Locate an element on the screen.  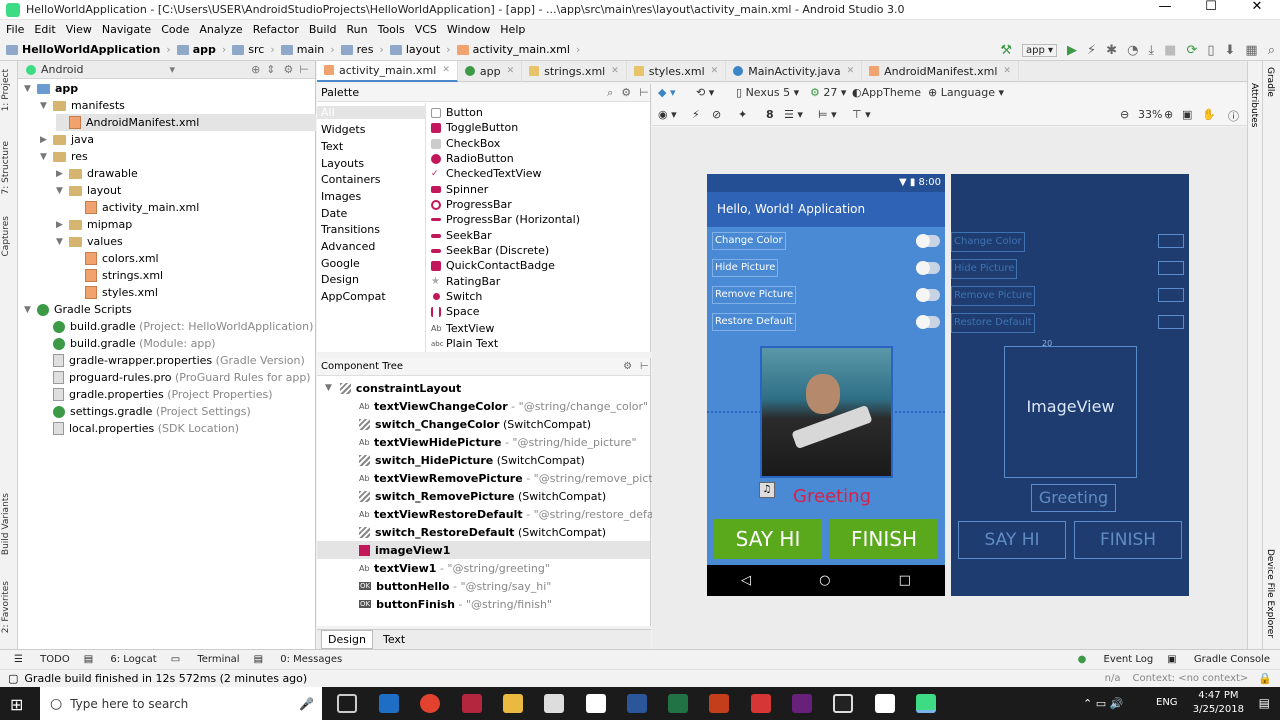
switch-change-color is located at coordinates (928, 241).